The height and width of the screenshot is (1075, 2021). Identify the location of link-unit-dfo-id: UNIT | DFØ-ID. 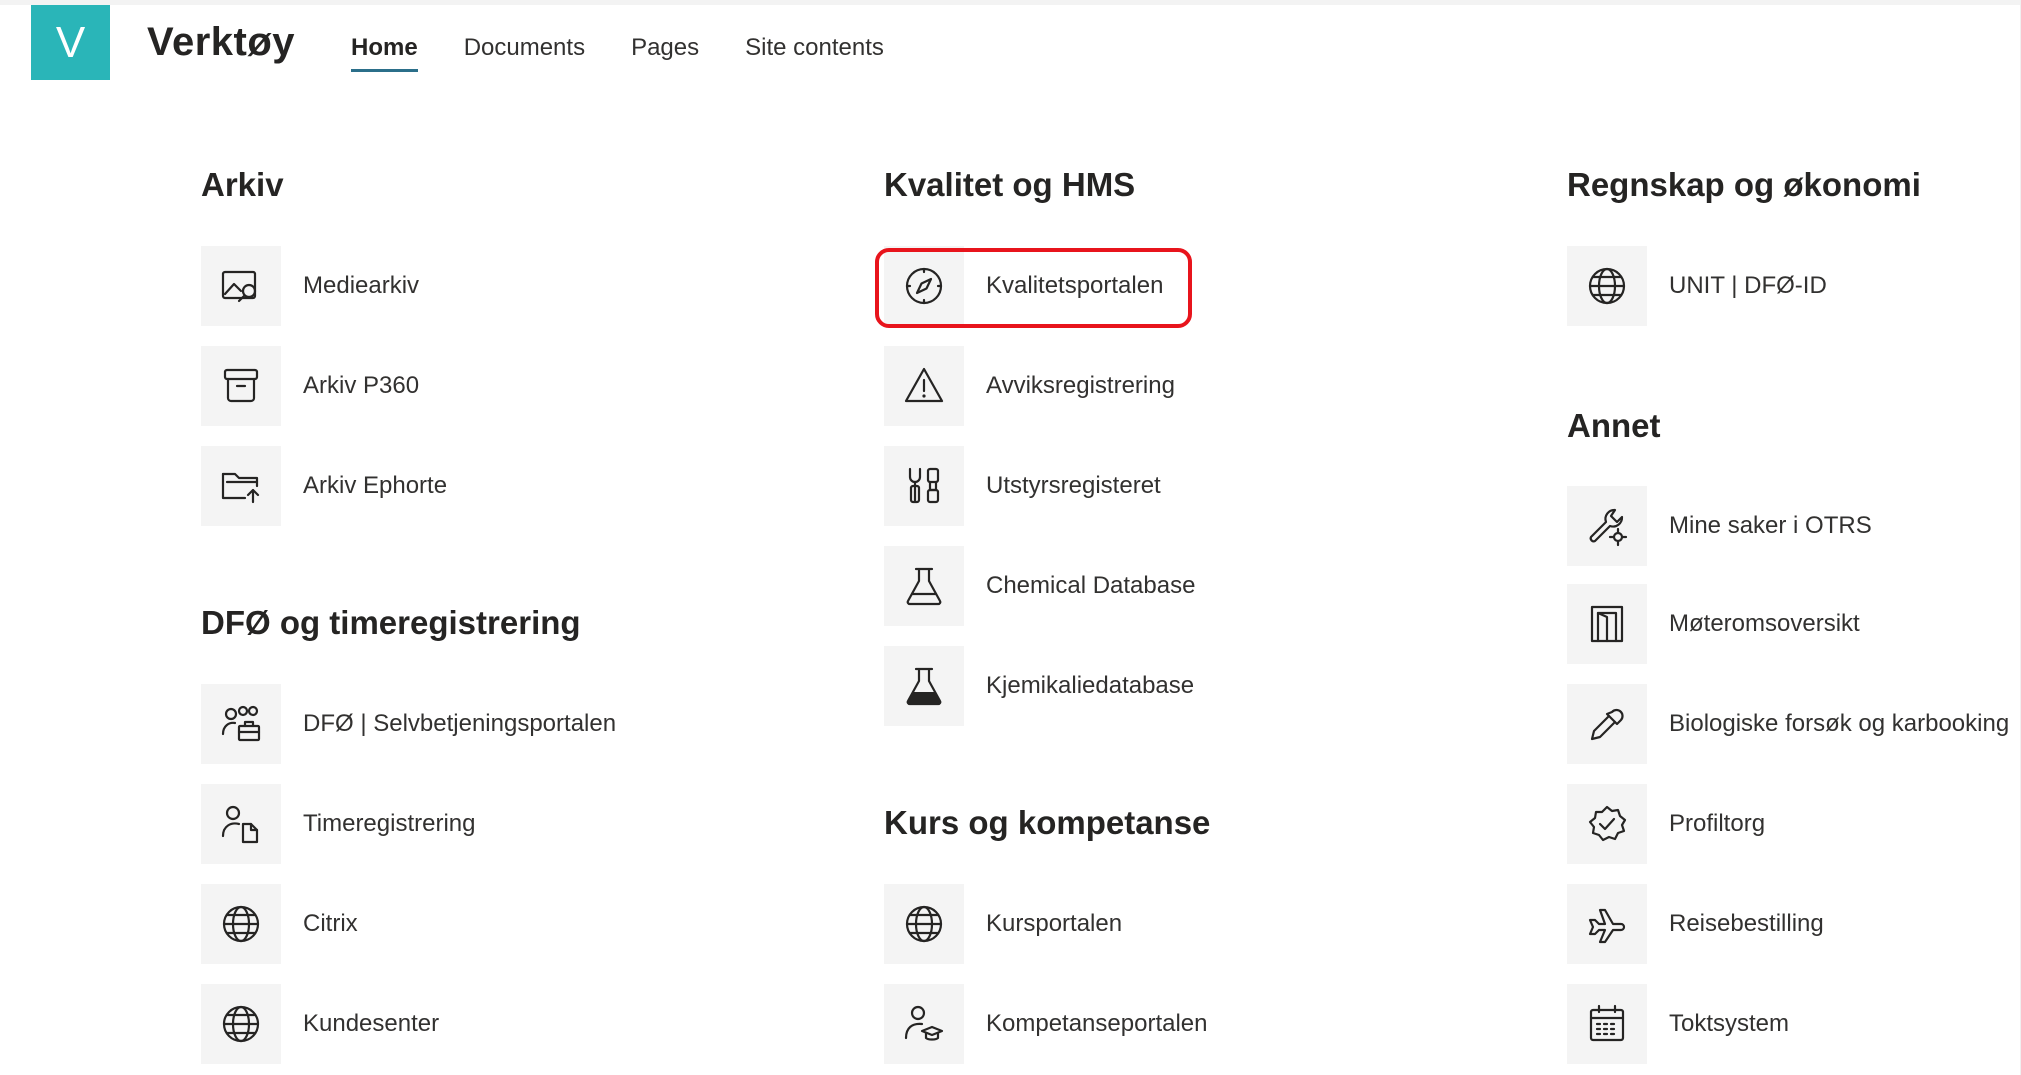
(1697, 286).